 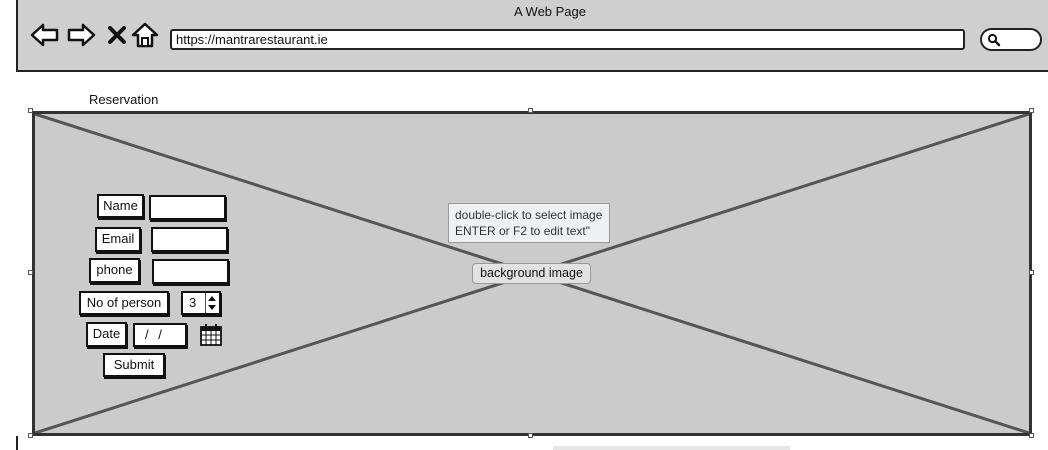 I want to click on forward-arrow-icon, so click(x=81, y=35).